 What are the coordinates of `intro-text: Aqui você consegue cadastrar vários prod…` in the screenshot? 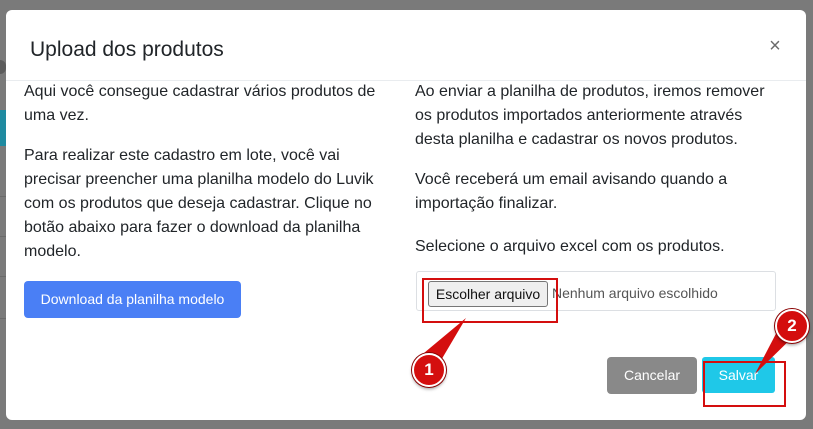 It's located at (200, 103).